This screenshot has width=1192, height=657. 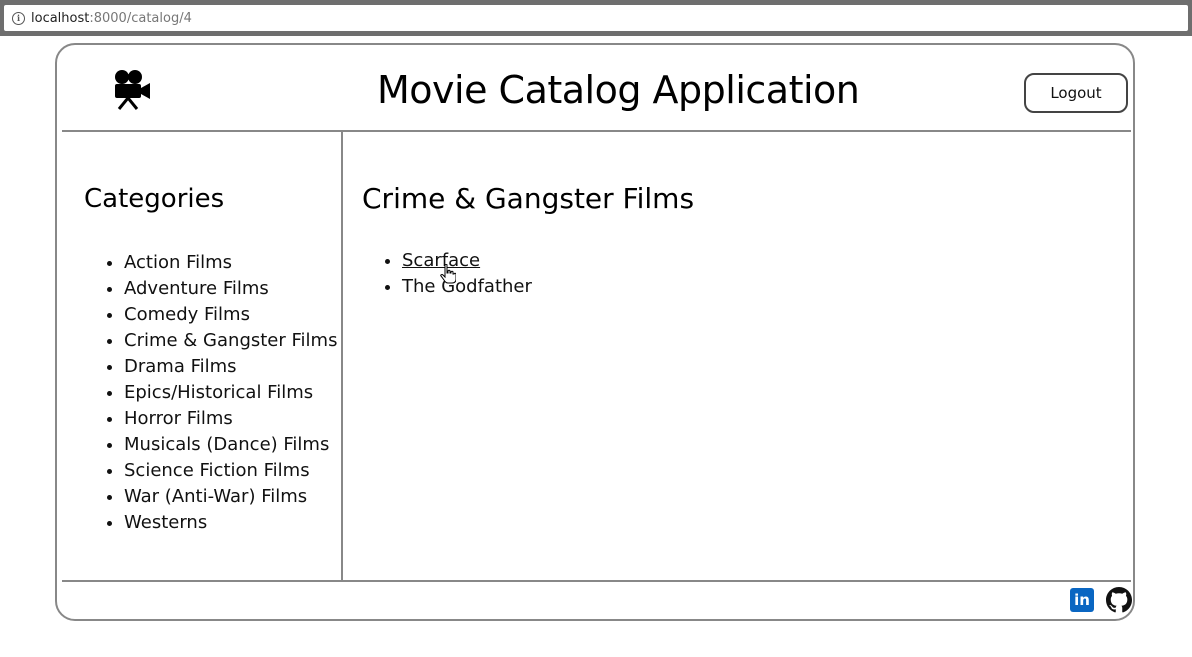 I want to click on category-item-horror: Horror Films, so click(x=230, y=419).